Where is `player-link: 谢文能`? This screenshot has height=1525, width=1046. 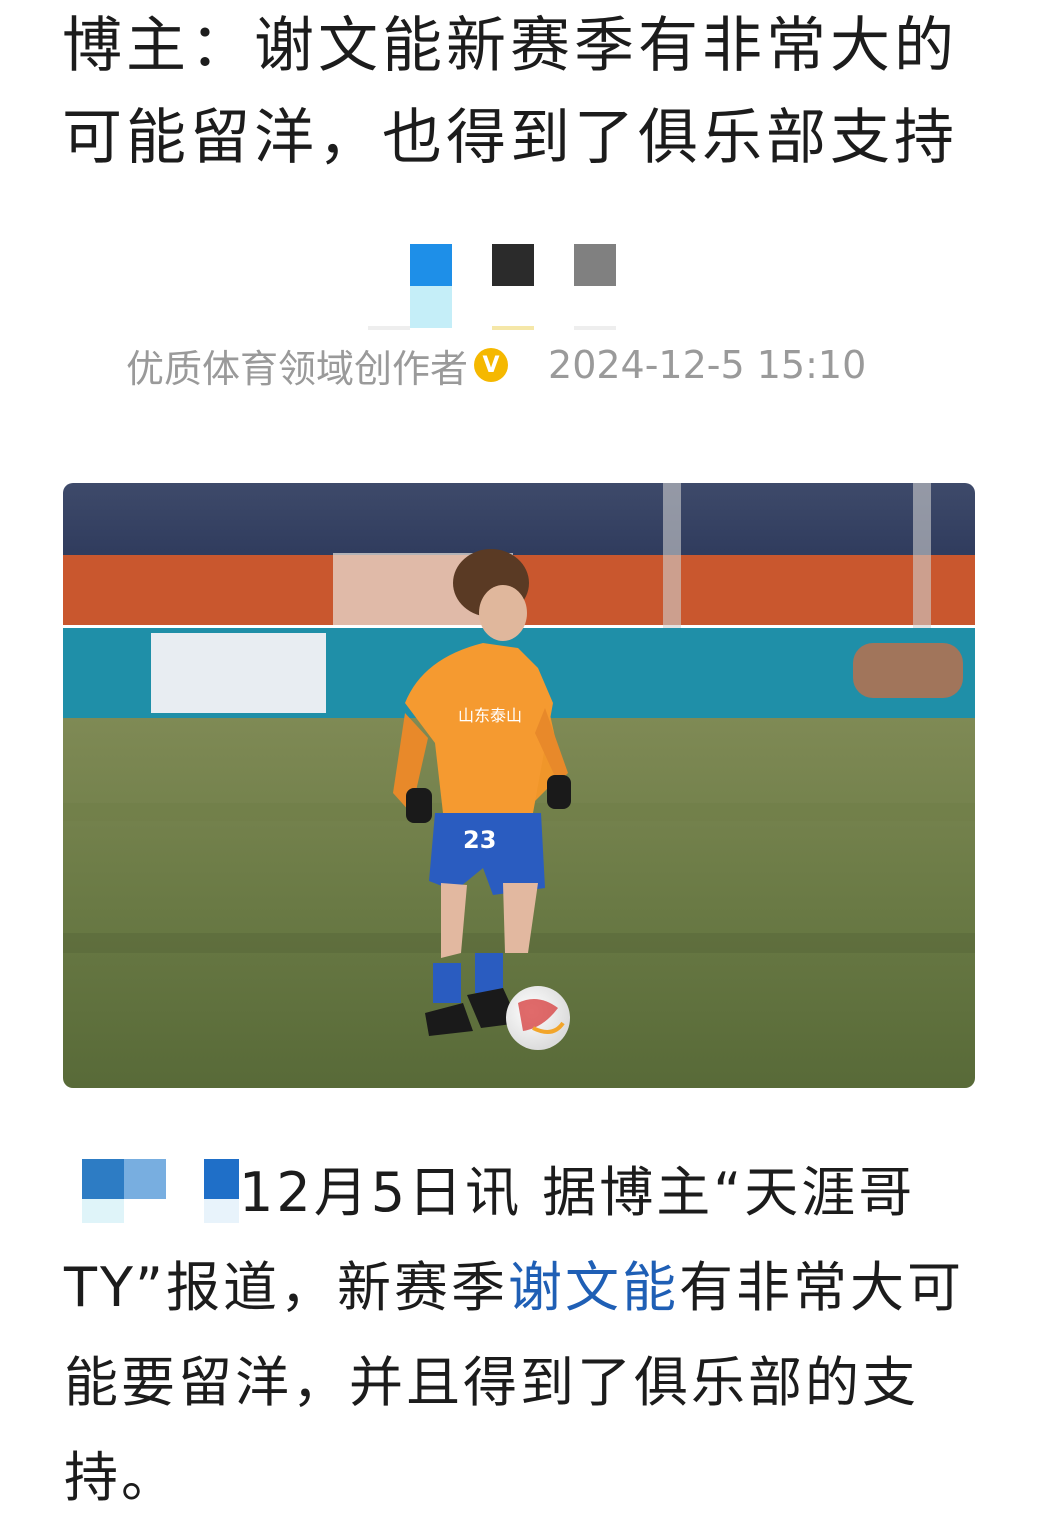
player-link: 谢文能 is located at coordinates (593, 1287).